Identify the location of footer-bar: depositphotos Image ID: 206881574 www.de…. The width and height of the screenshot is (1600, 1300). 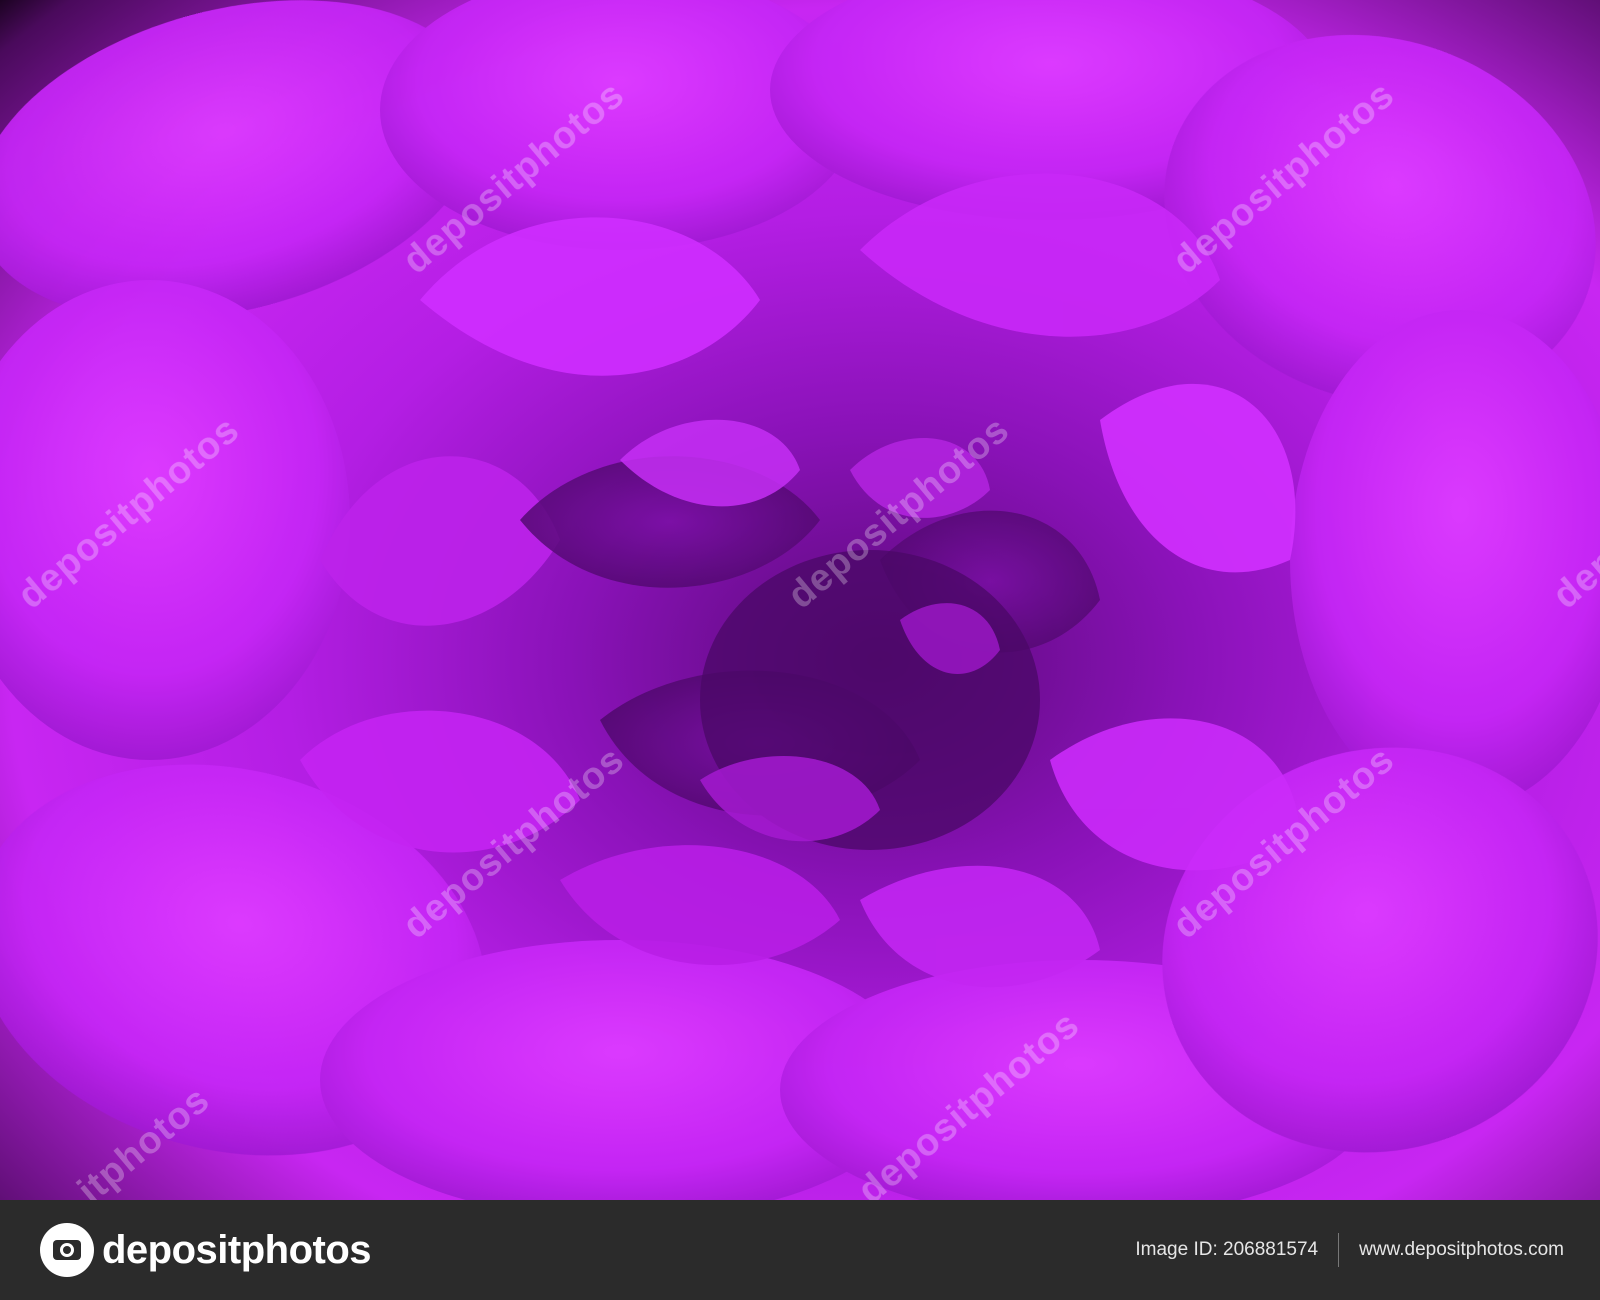
(800, 1250).